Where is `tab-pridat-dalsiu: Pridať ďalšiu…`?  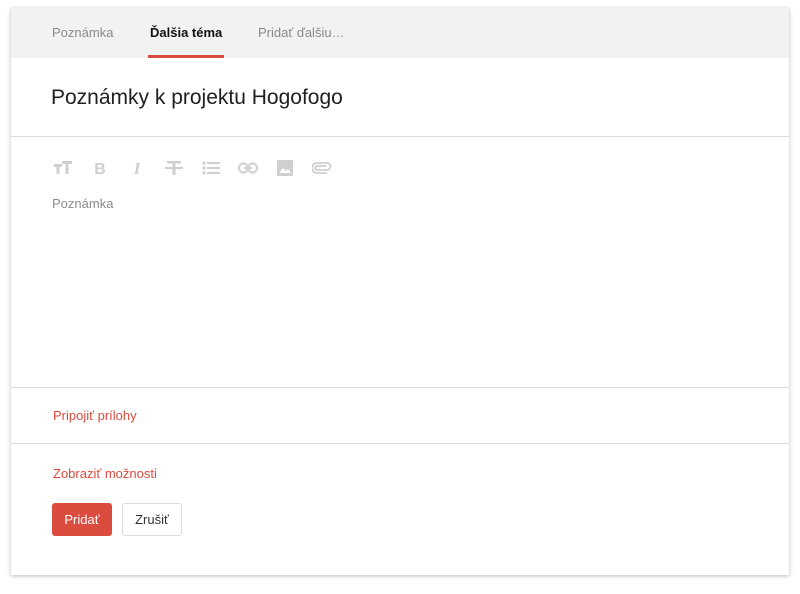
tab-pridat-dalsiu: Pridať ďalšiu… is located at coordinates (301, 41).